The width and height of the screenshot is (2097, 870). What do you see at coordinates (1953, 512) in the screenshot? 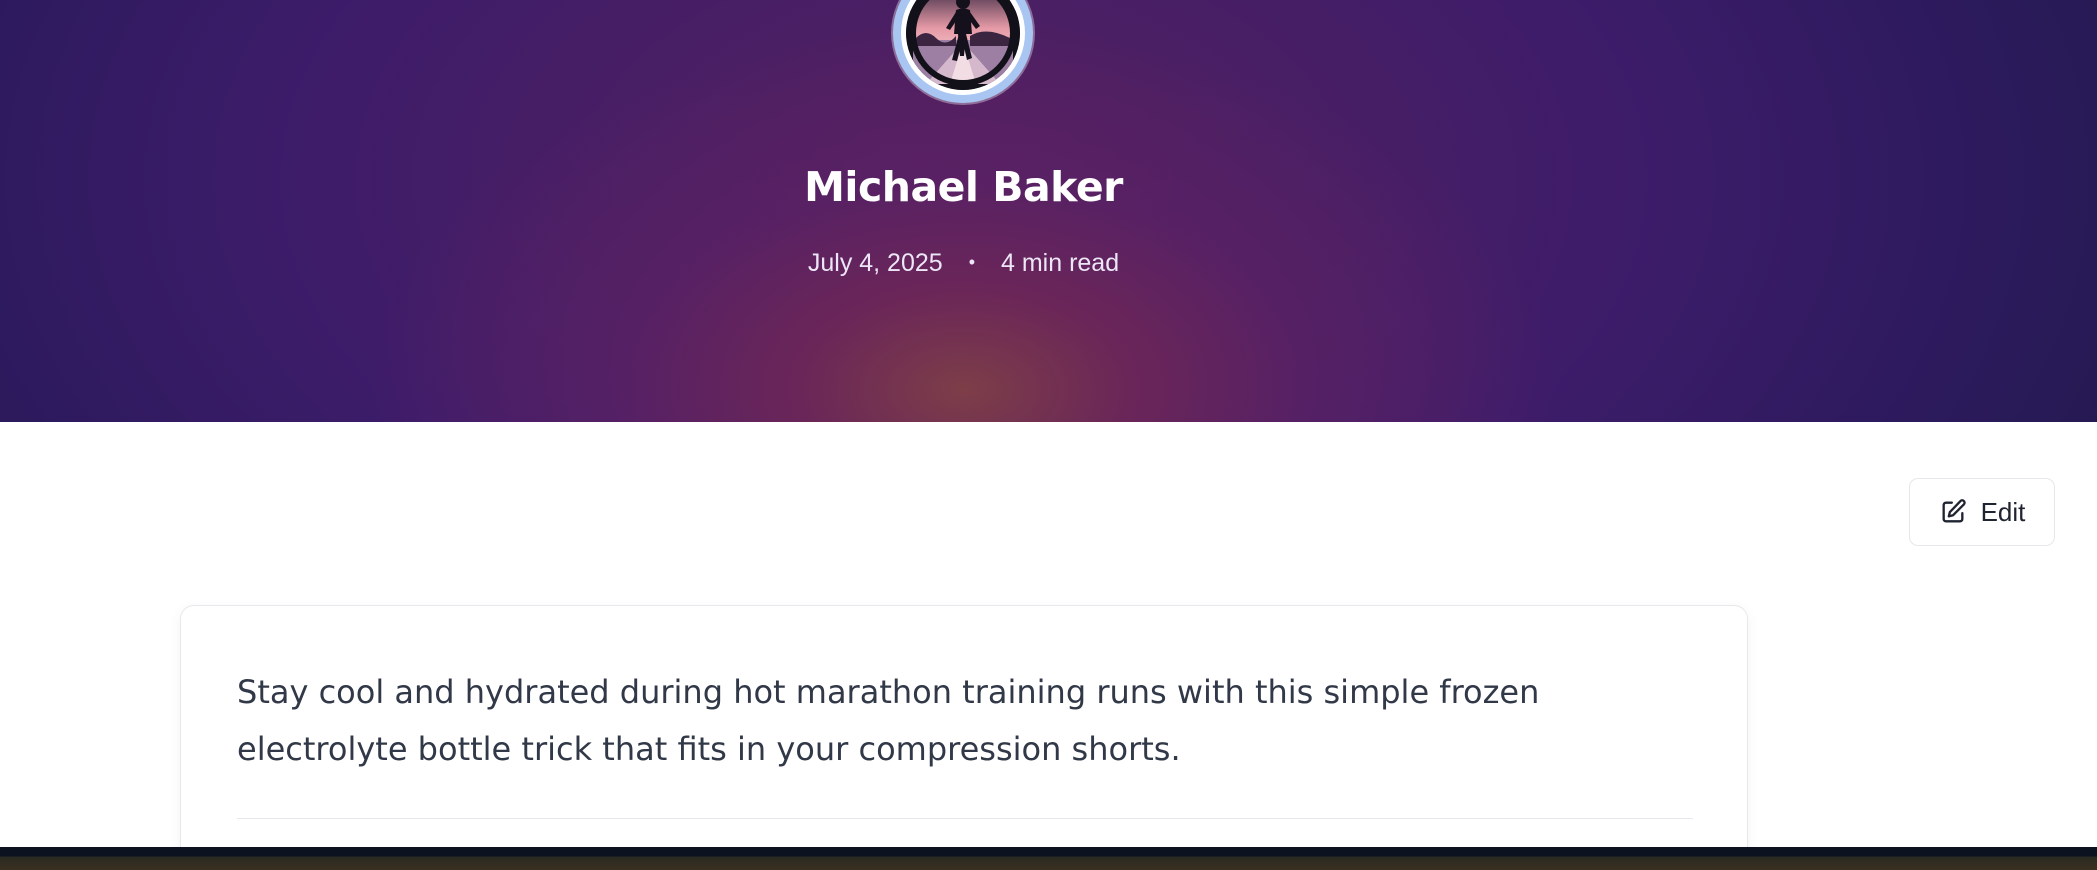
I see `edit-icon` at bounding box center [1953, 512].